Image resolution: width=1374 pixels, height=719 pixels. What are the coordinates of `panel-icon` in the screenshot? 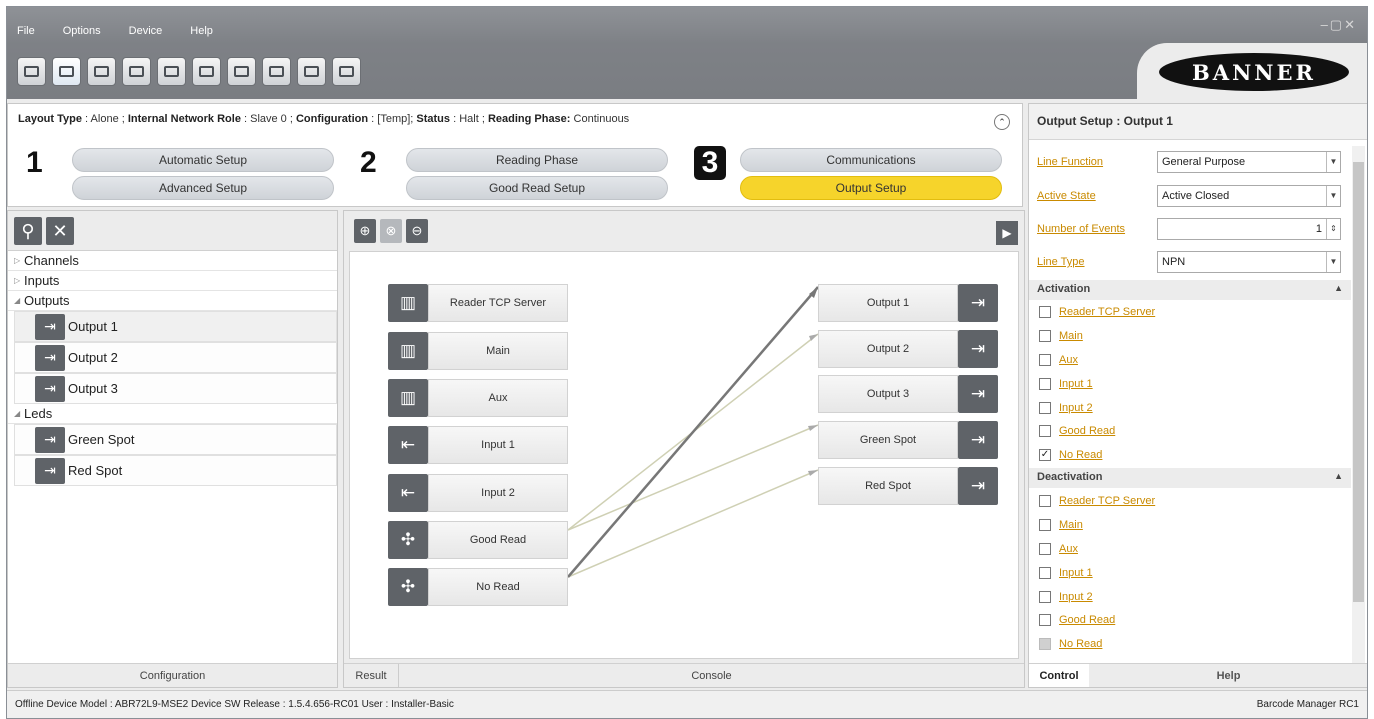 It's located at (136, 71).